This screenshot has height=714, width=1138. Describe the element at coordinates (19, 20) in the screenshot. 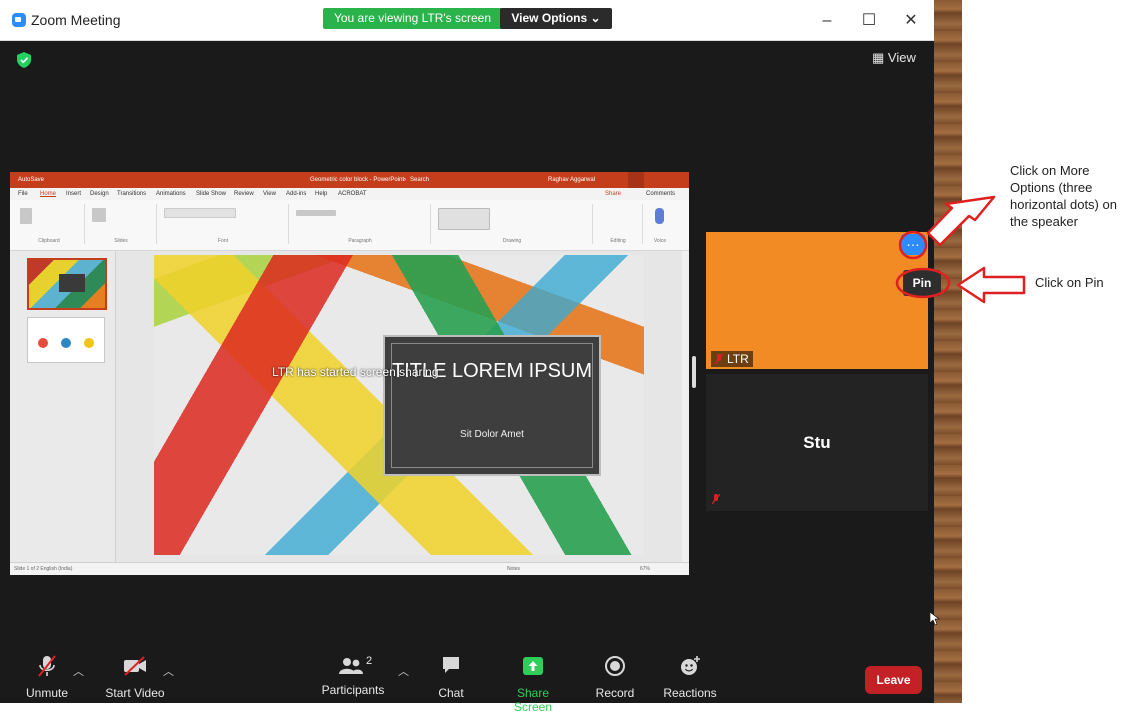

I see `zoom-logo-icon` at that location.